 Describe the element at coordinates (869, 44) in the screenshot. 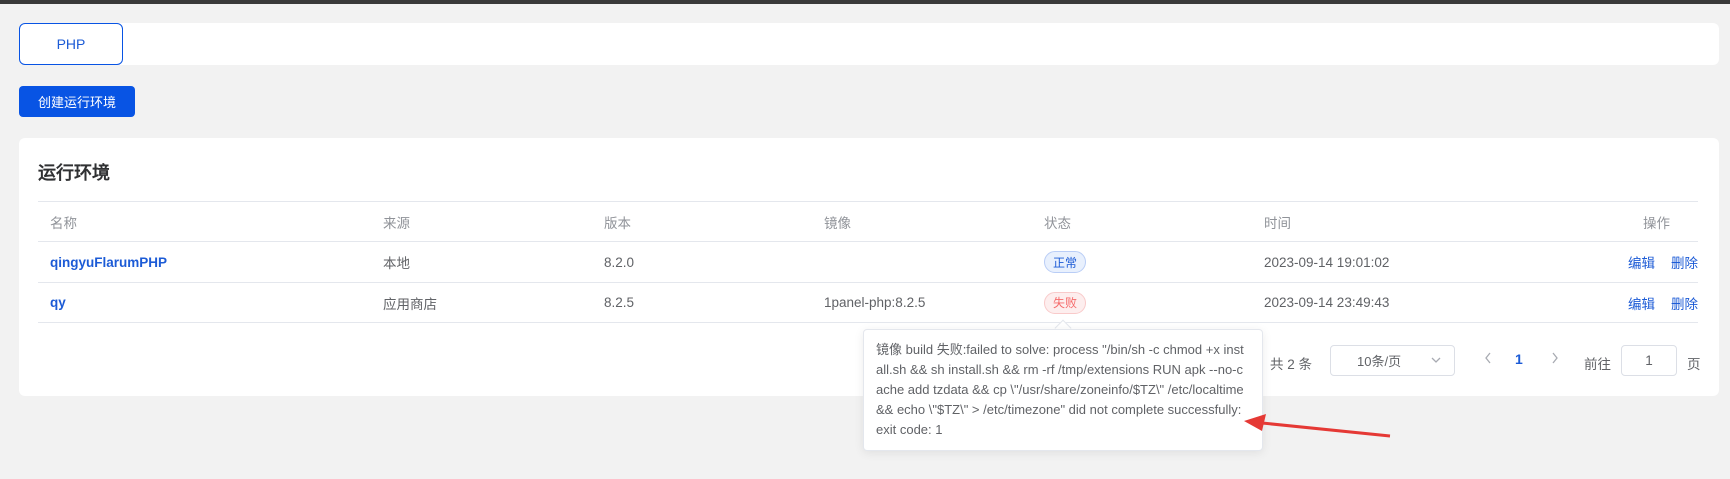

I see `tabs-bar: PHP` at that location.